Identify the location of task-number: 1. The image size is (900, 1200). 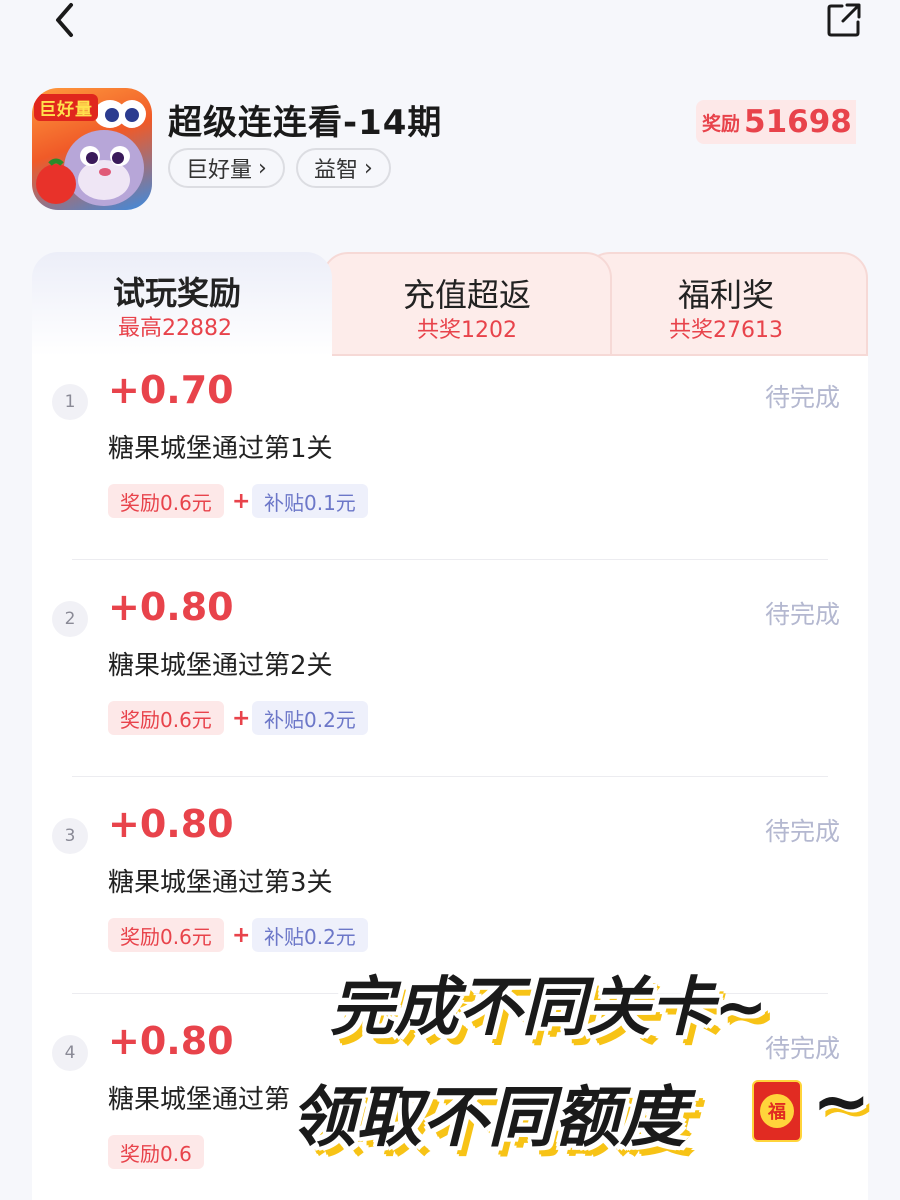
(70, 402).